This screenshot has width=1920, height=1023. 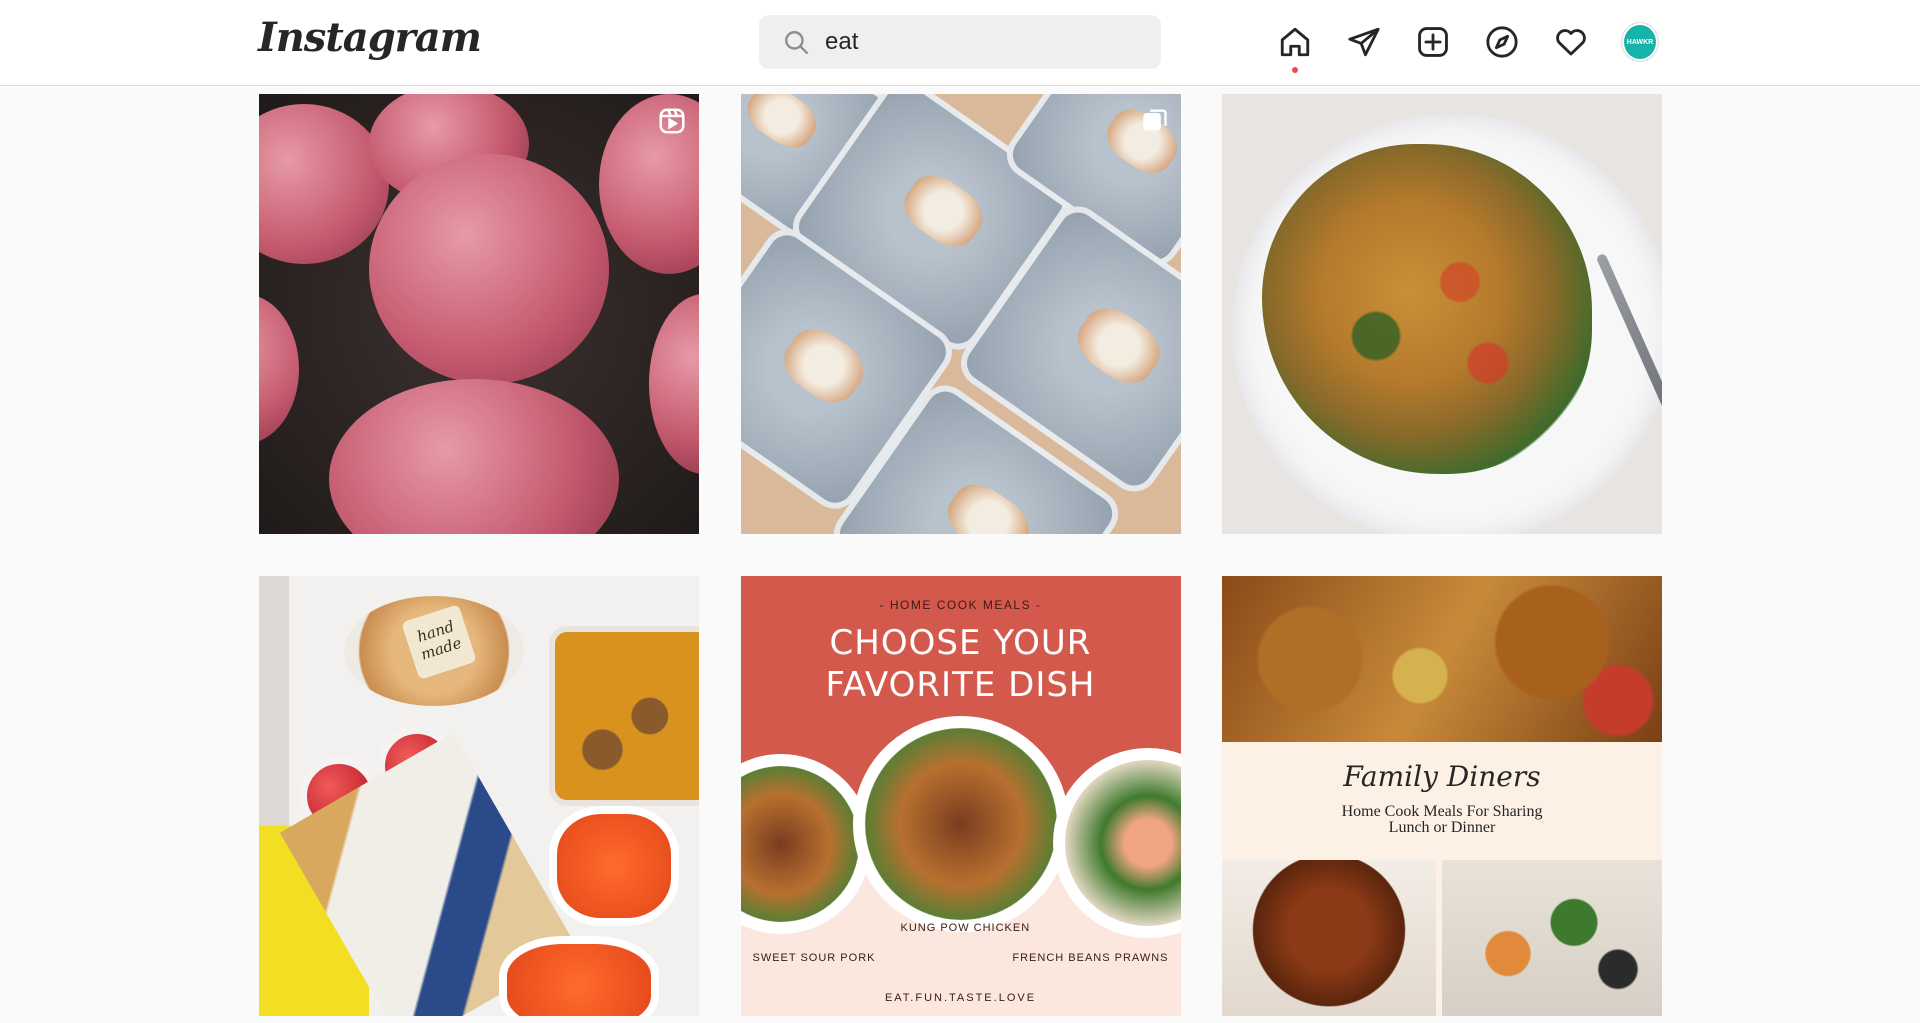 I want to click on avatar: HAWKR, so click(x=1640, y=42).